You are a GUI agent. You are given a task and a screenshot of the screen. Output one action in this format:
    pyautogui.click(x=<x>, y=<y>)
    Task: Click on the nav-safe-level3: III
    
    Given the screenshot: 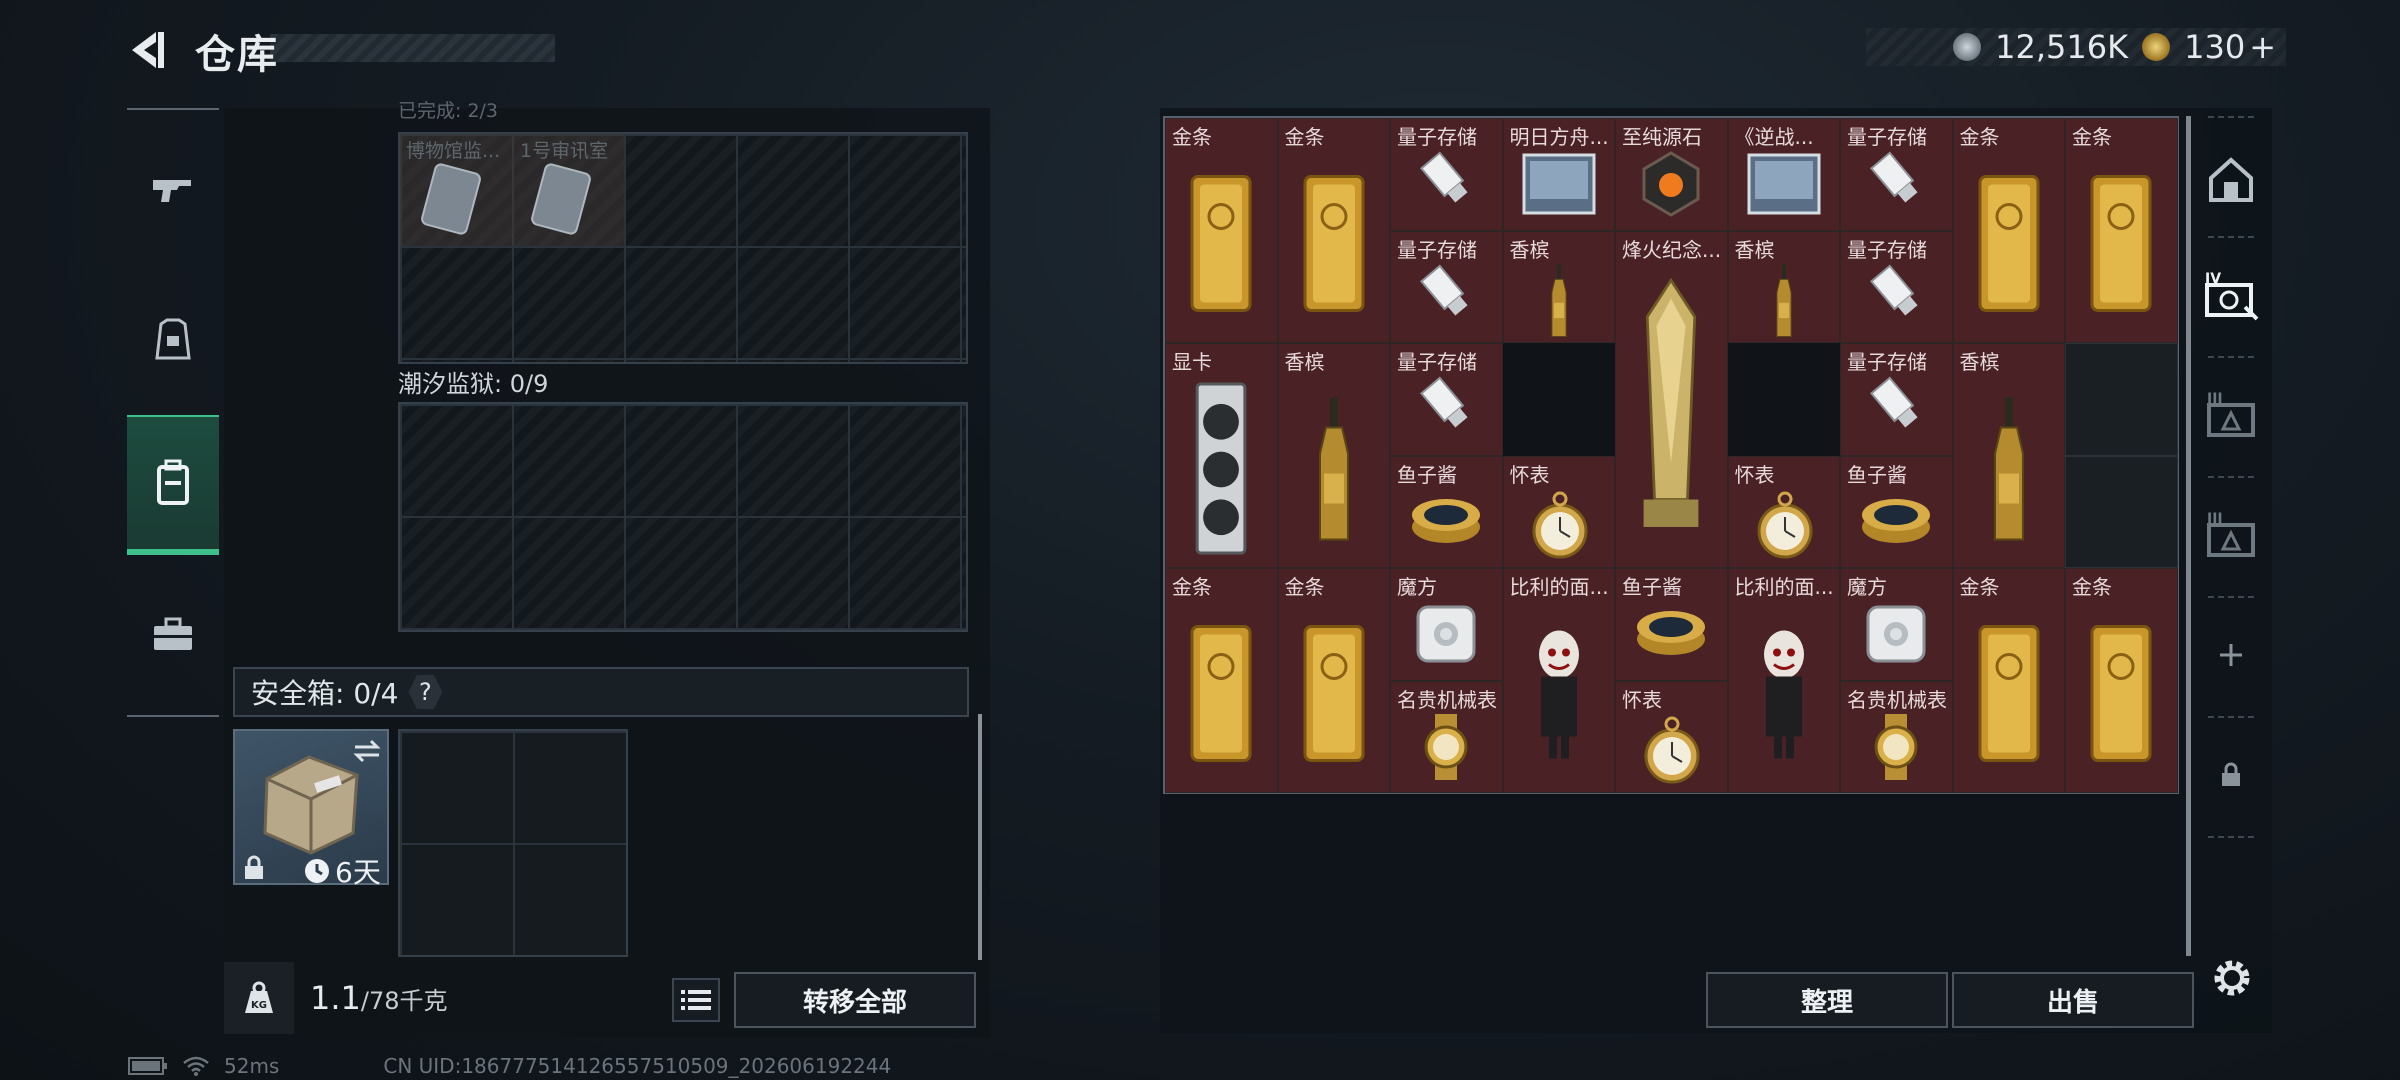 What is the action you would take?
    pyautogui.click(x=2231, y=415)
    